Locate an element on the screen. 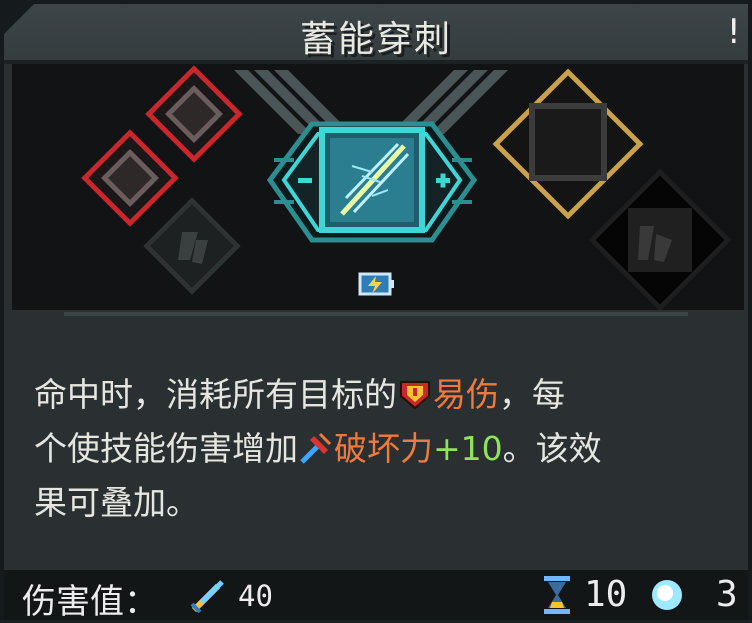 The height and width of the screenshot is (623, 752). damage-value: 40 is located at coordinates (255, 596).